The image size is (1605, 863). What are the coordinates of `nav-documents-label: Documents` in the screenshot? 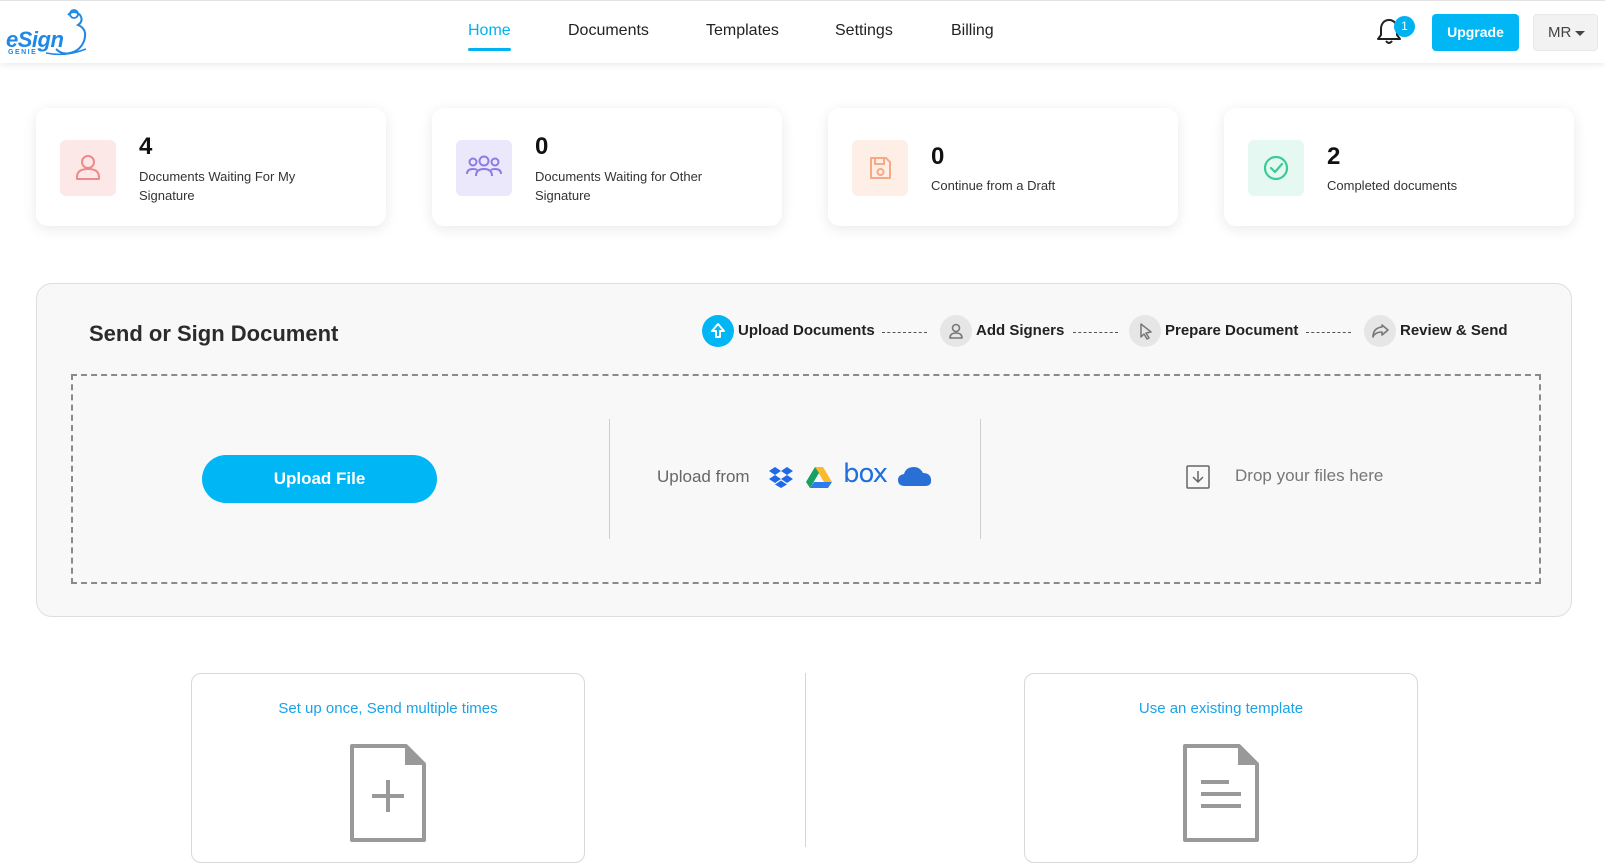 It's located at (608, 30).